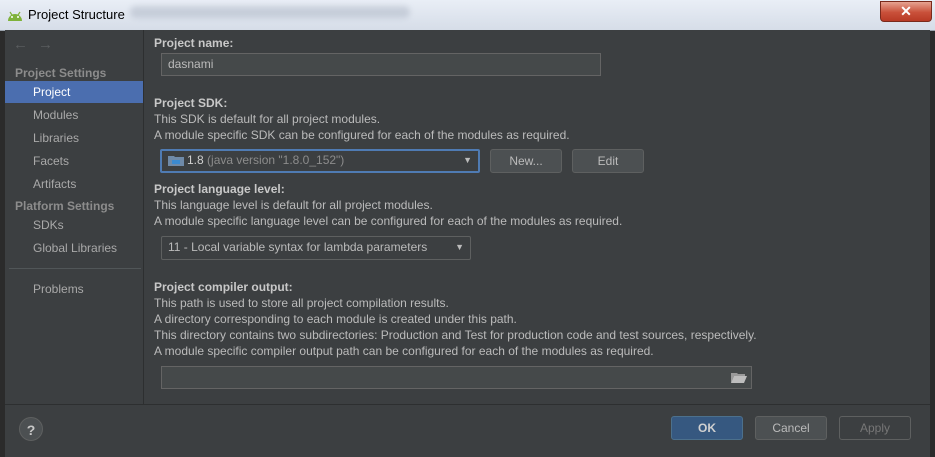  What do you see at coordinates (74, 184) in the screenshot?
I see `sidebar-item-artifacts: Artifacts` at bounding box center [74, 184].